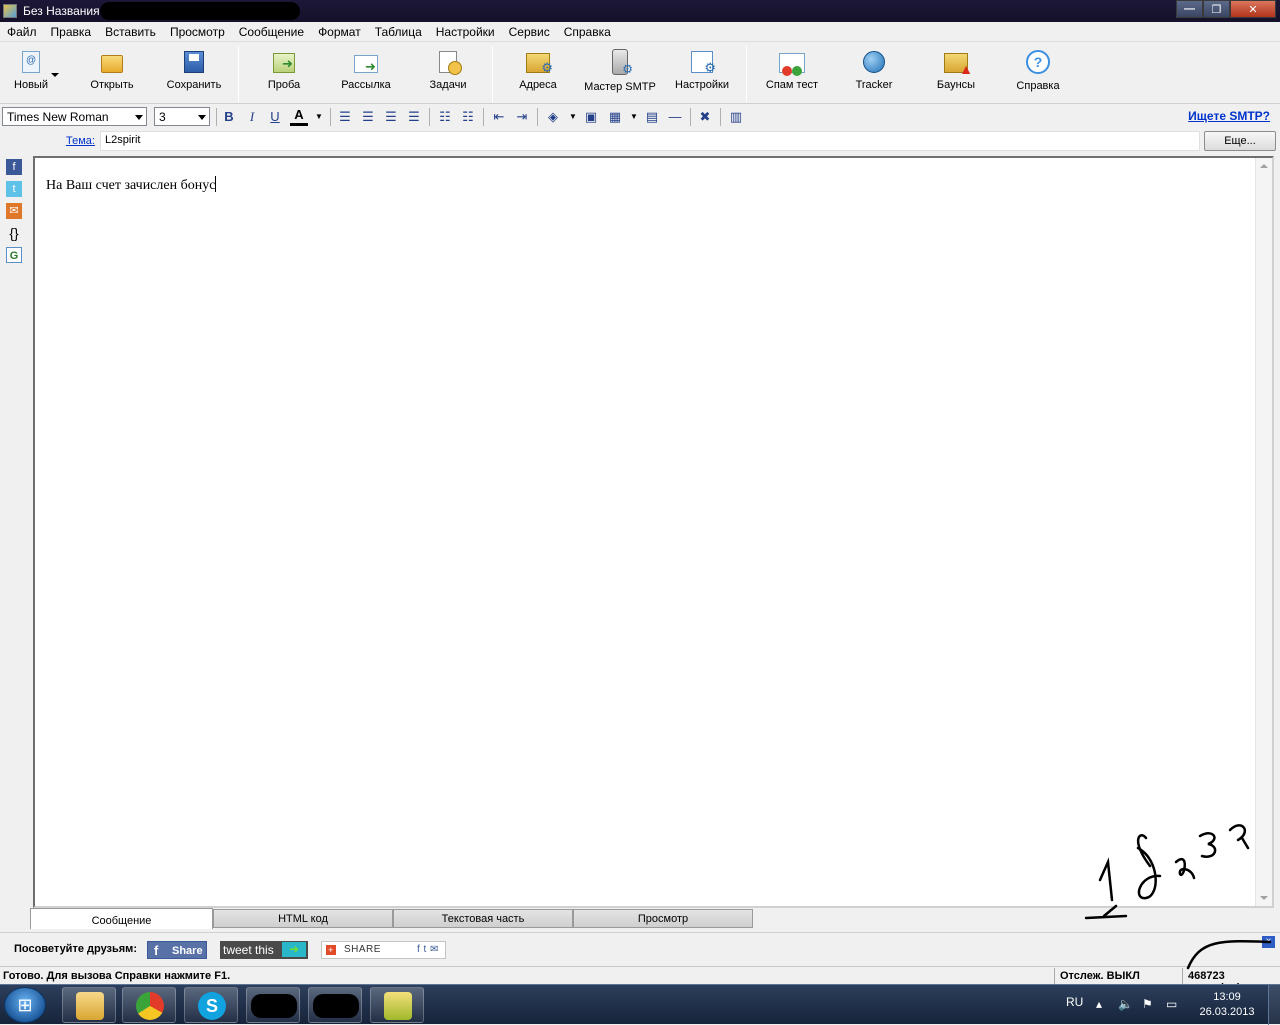  I want to click on scroll-up-icon, so click(1264, 166).